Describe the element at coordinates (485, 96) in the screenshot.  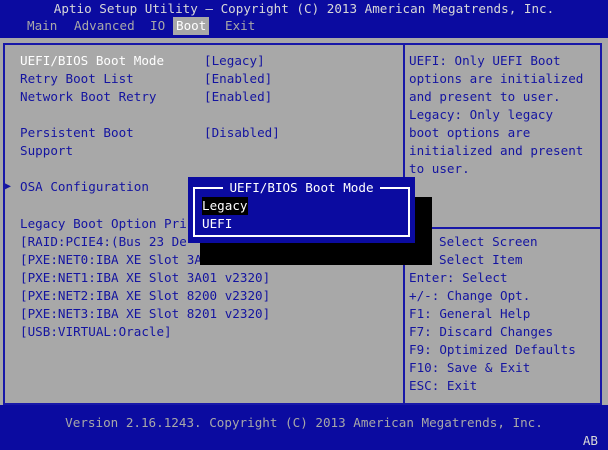
I see `help-line: and present to user.` at that location.